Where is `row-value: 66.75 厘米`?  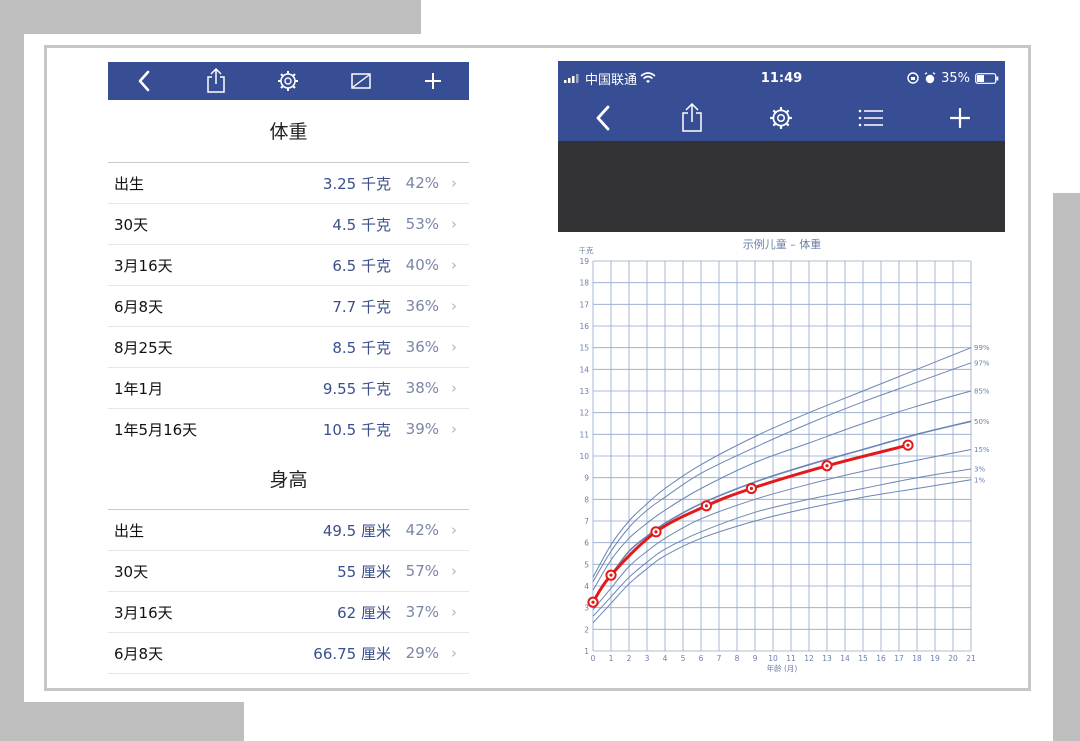 row-value: 66.75 厘米 is located at coordinates (352, 653).